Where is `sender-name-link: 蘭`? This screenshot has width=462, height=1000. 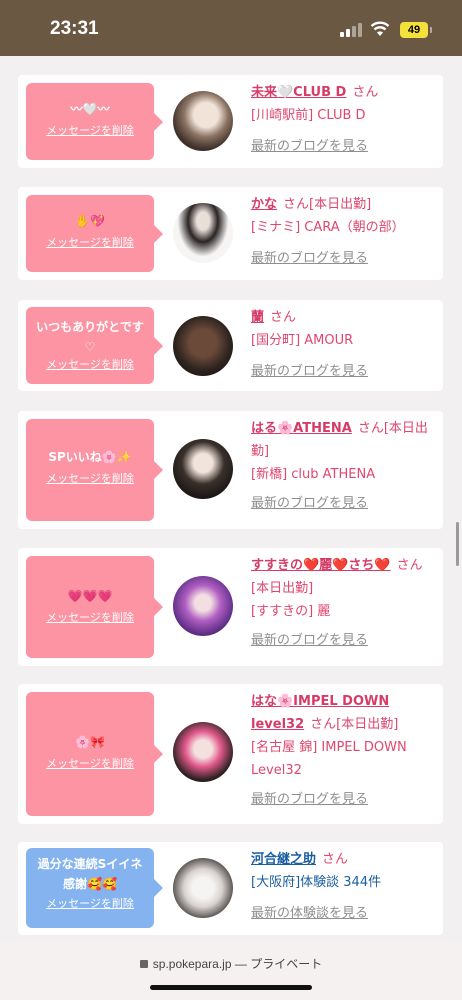 sender-name-link: 蘭 is located at coordinates (257, 317).